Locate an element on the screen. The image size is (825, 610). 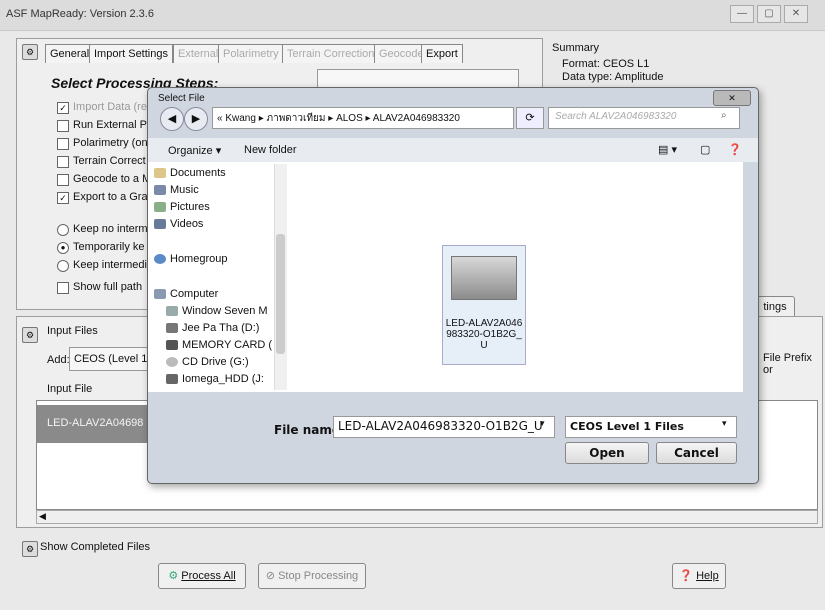
file-item-name: LED-ALAV2A046983320-O1B2G_U is located at coordinates (484, 334).